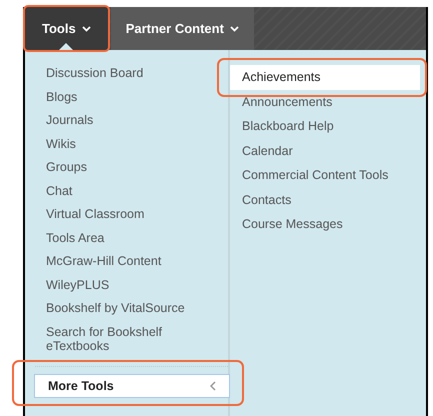 This screenshot has height=416, width=433. I want to click on menu-link: Contacts, so click(325, 200).